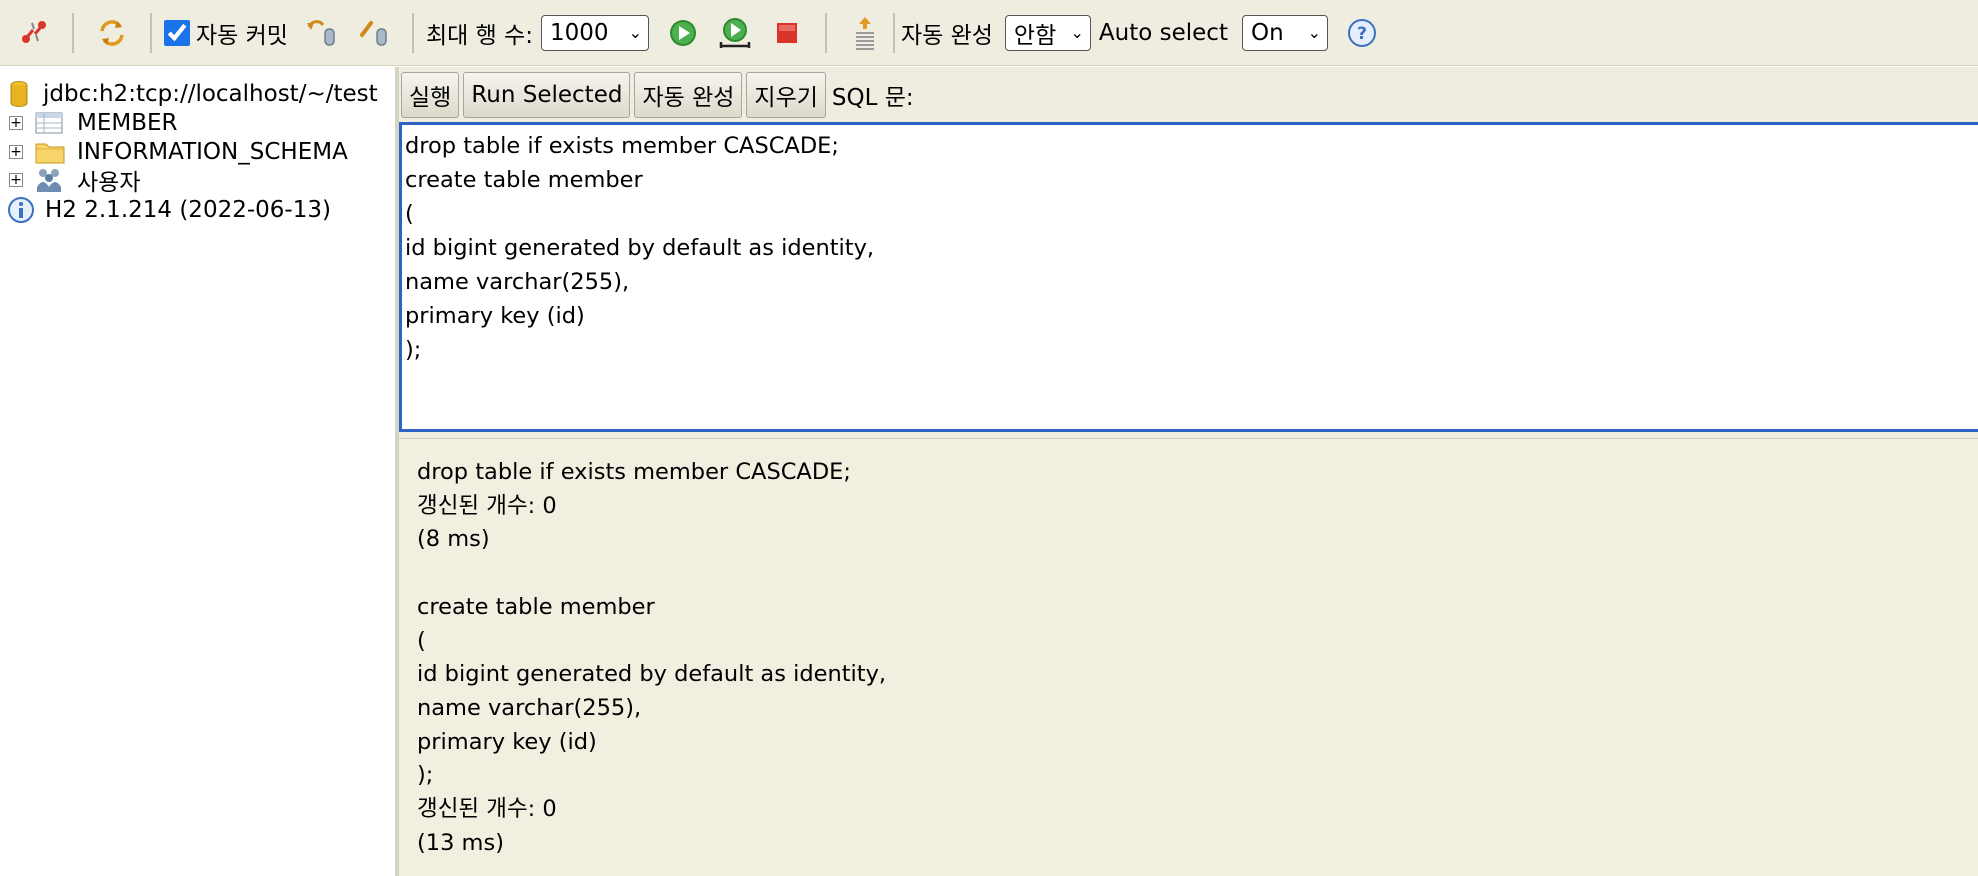 This screenshot has width=1978, height=876. What do you see at coordinates (109, 183) in the screenshot?
I see `tree-item-label: 사용자` at bounding box center [109, 183].